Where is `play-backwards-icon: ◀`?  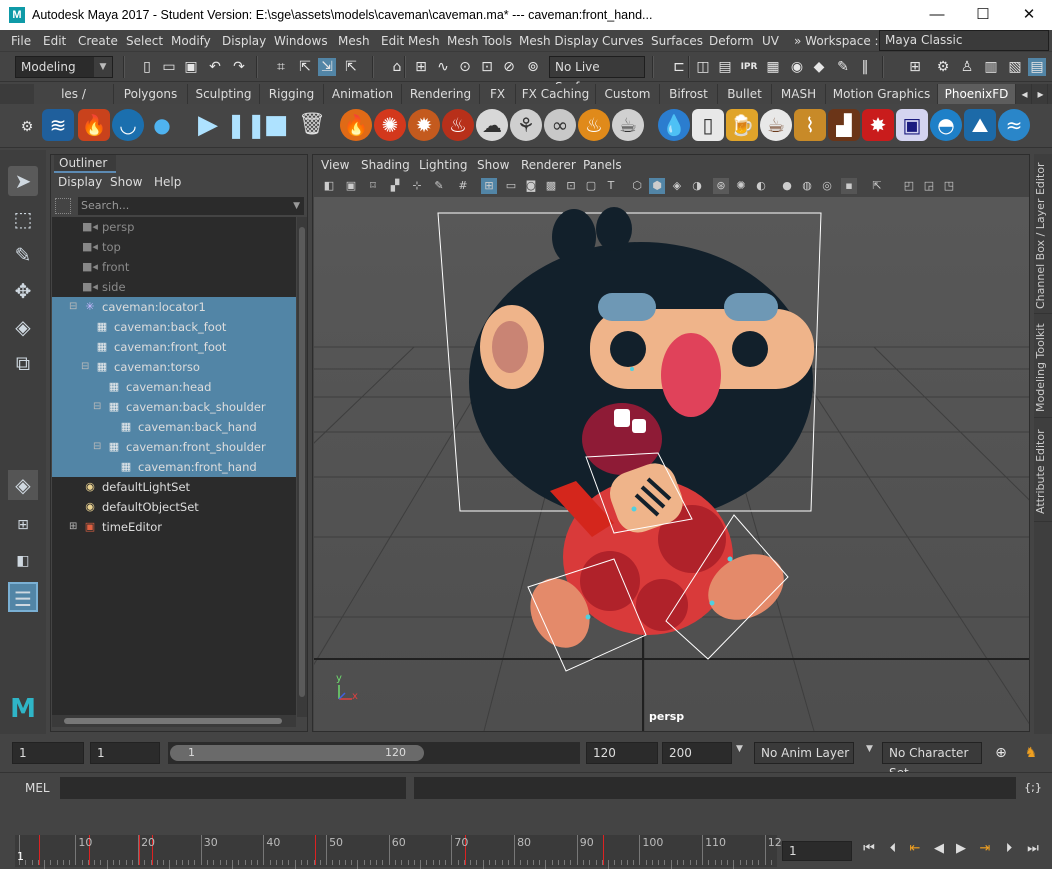
play-backwards-icon: ◀ is located at coordinates (939, 849).